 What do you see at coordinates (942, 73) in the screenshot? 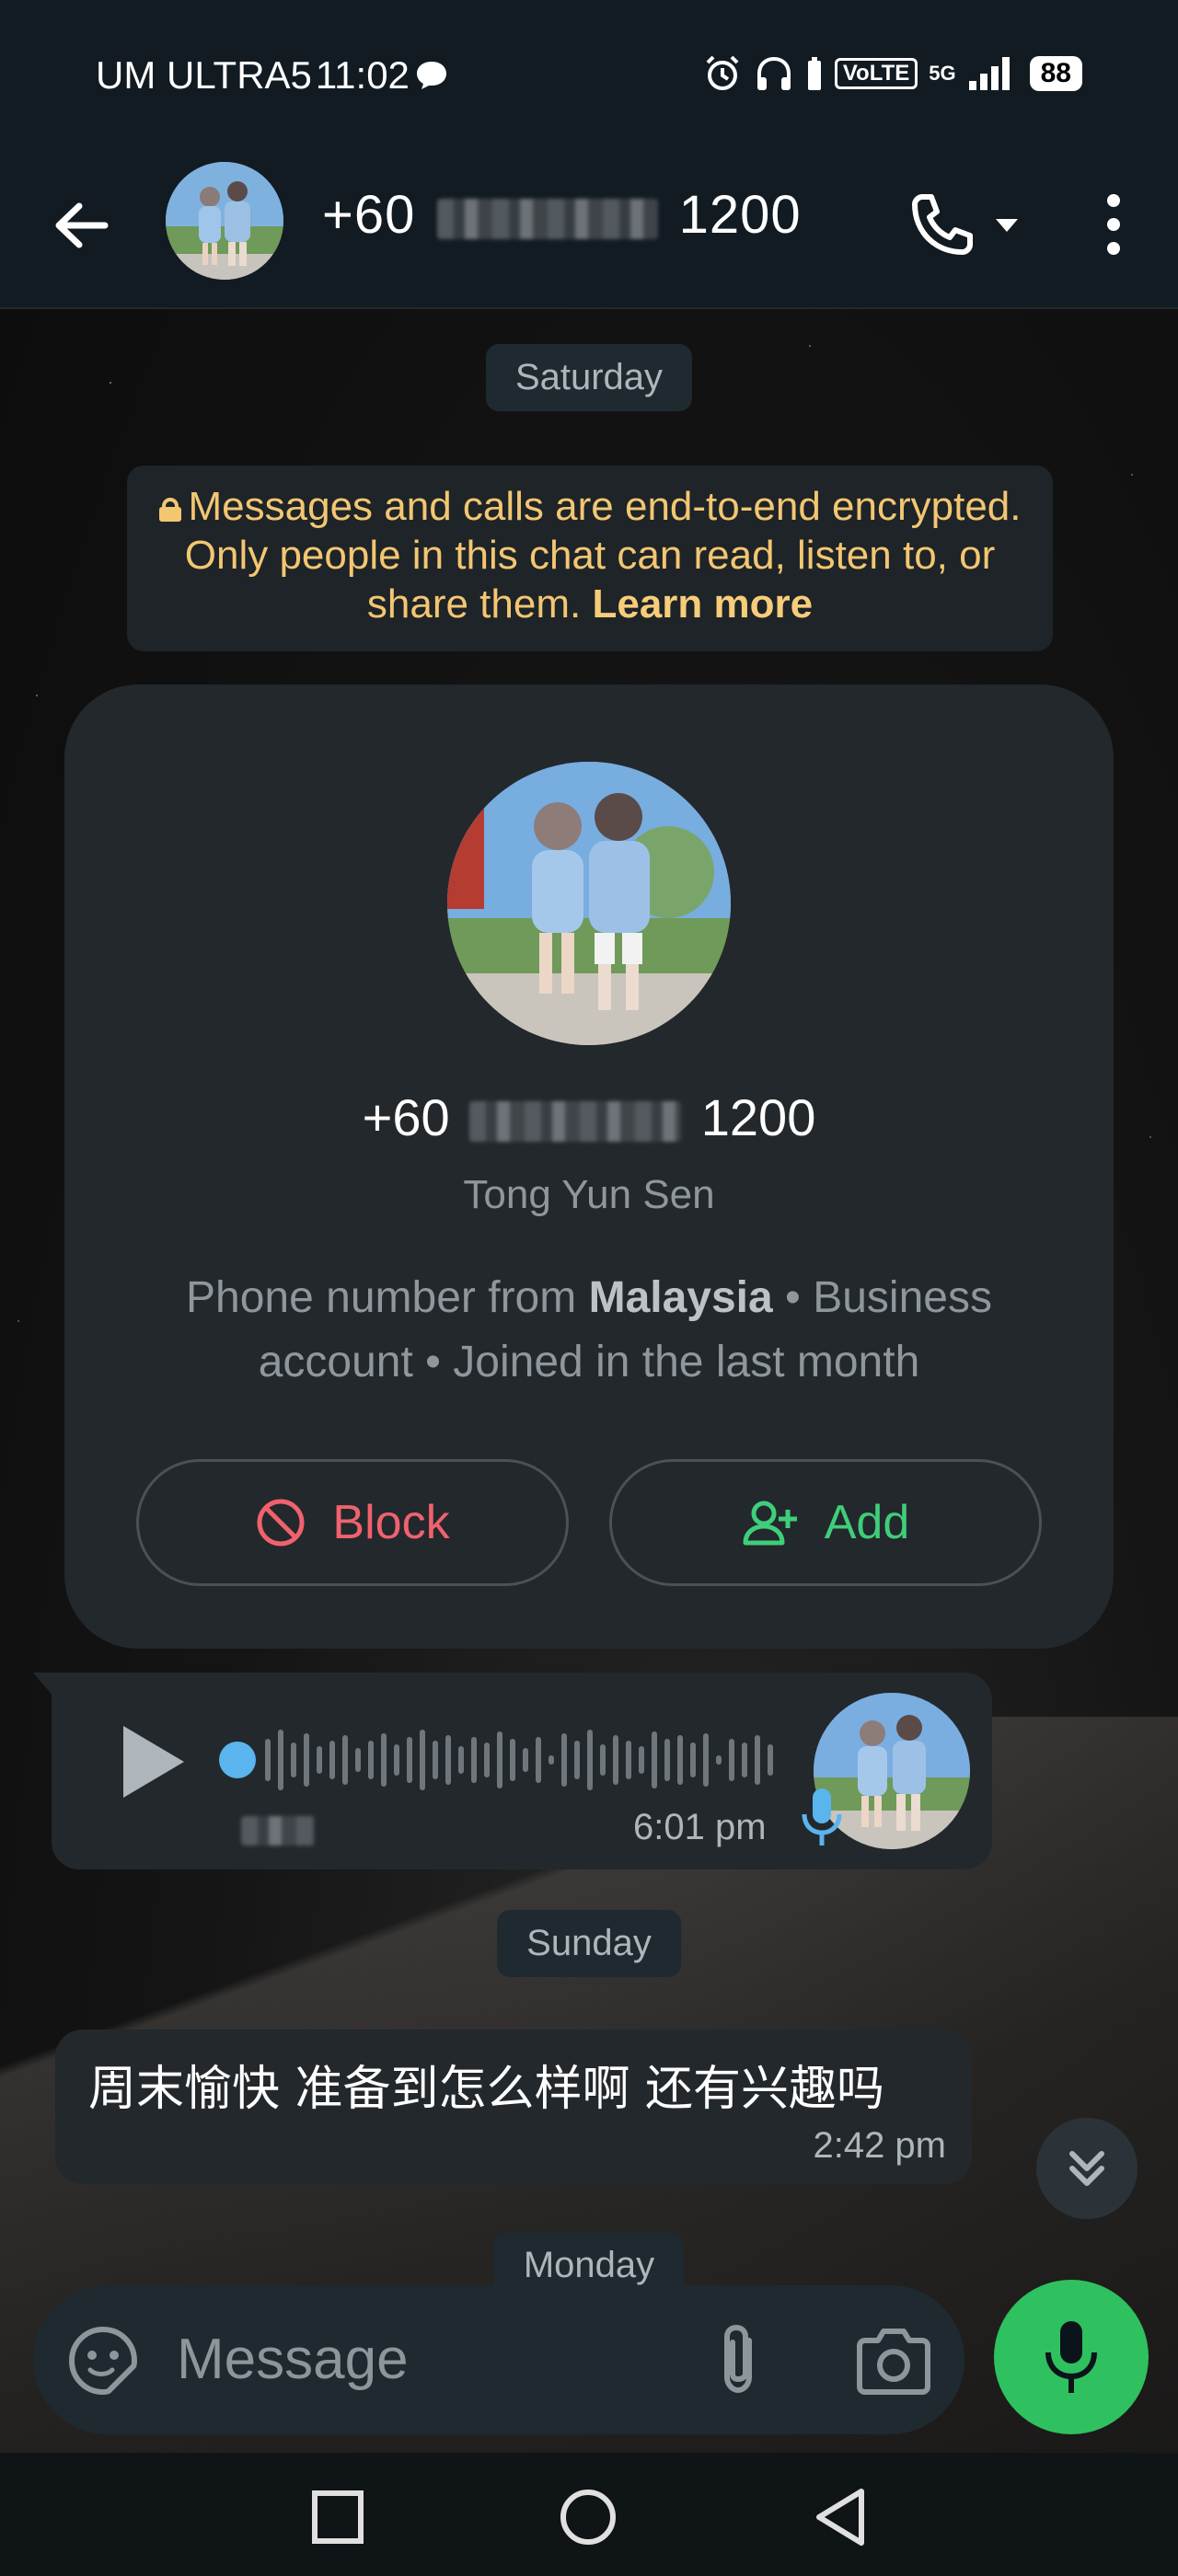
I see `network-label: 5G` at bounding box center [942, 73].